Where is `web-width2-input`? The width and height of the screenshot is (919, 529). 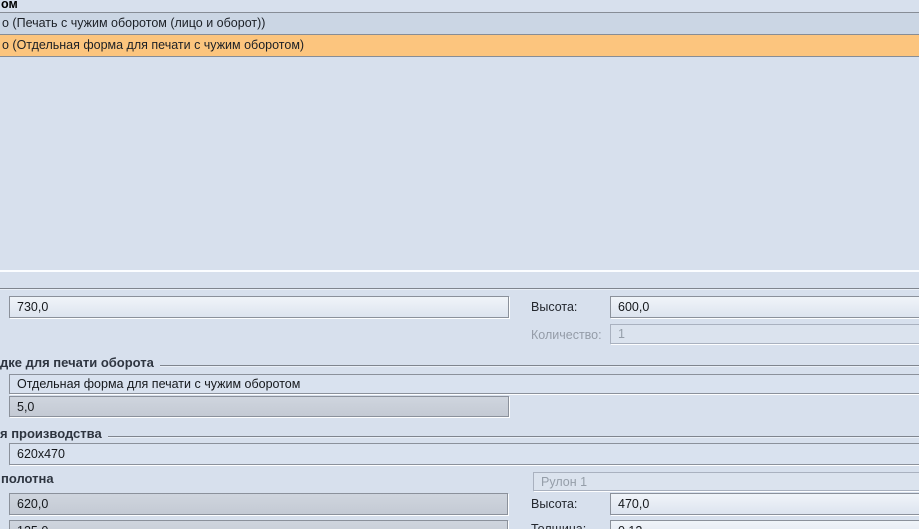 web-width2-input is located at coordinates (258, 524).